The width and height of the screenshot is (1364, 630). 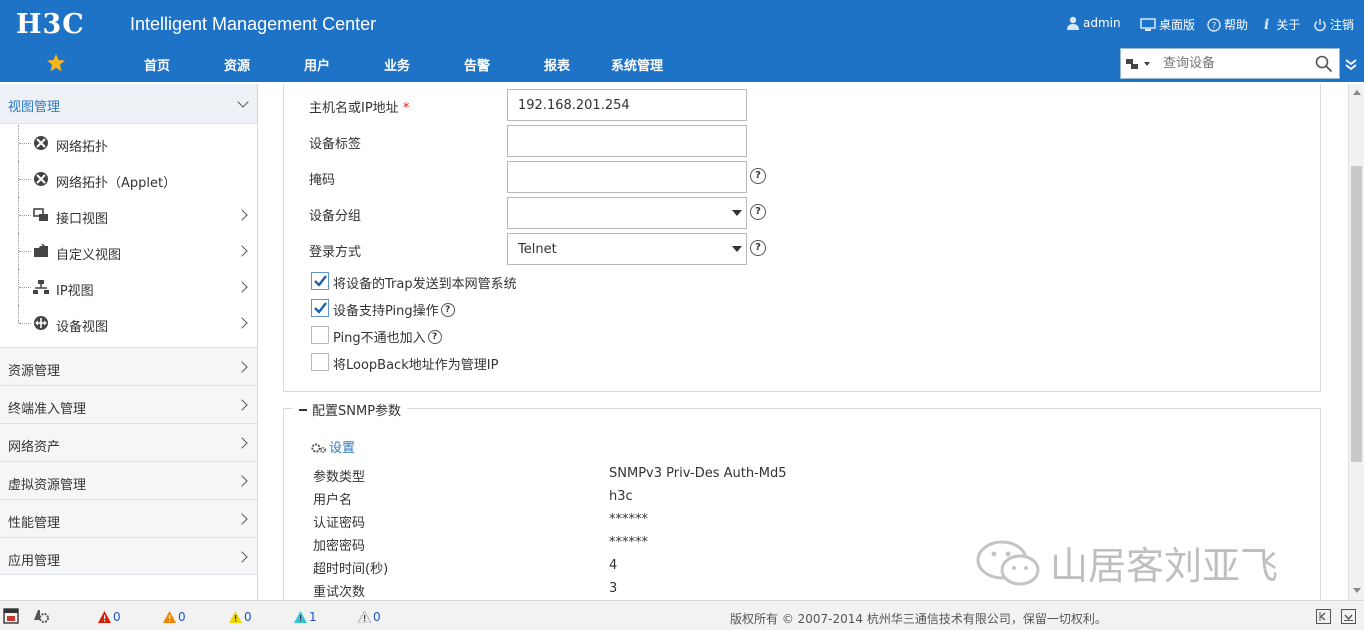 What do you see at coordinates (34, 523) in the screenshot?
I see `sidebar-section-label: 性能管理` at bounding box center [34, 523].